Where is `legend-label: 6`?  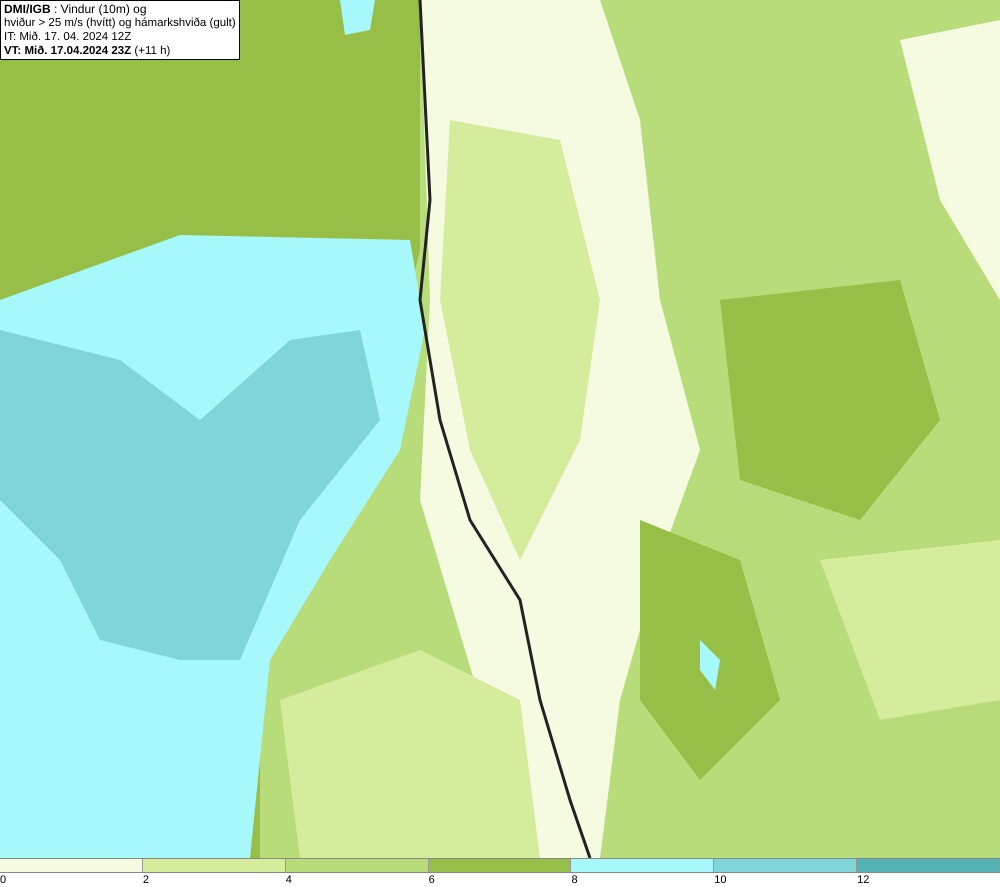
legend-label: 6 is located at coordinates (431, 880).